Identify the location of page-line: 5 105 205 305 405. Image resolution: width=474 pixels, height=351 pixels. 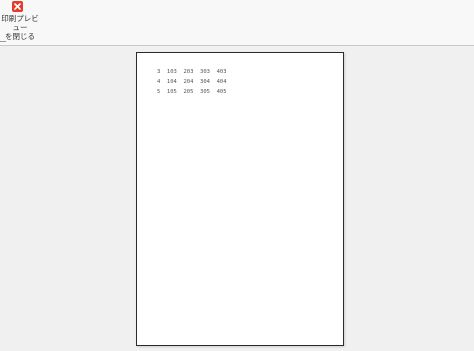
(192, 92).